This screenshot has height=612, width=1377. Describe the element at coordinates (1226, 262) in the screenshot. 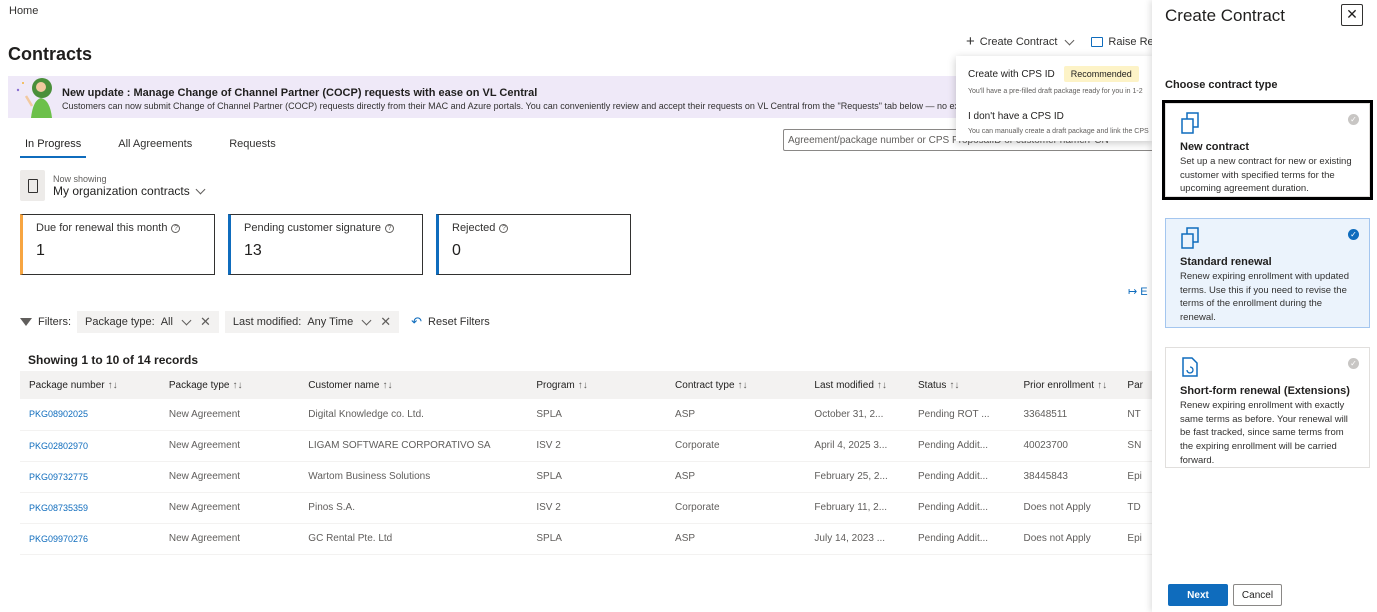

I see `option-title: Standard renewal` at that location.